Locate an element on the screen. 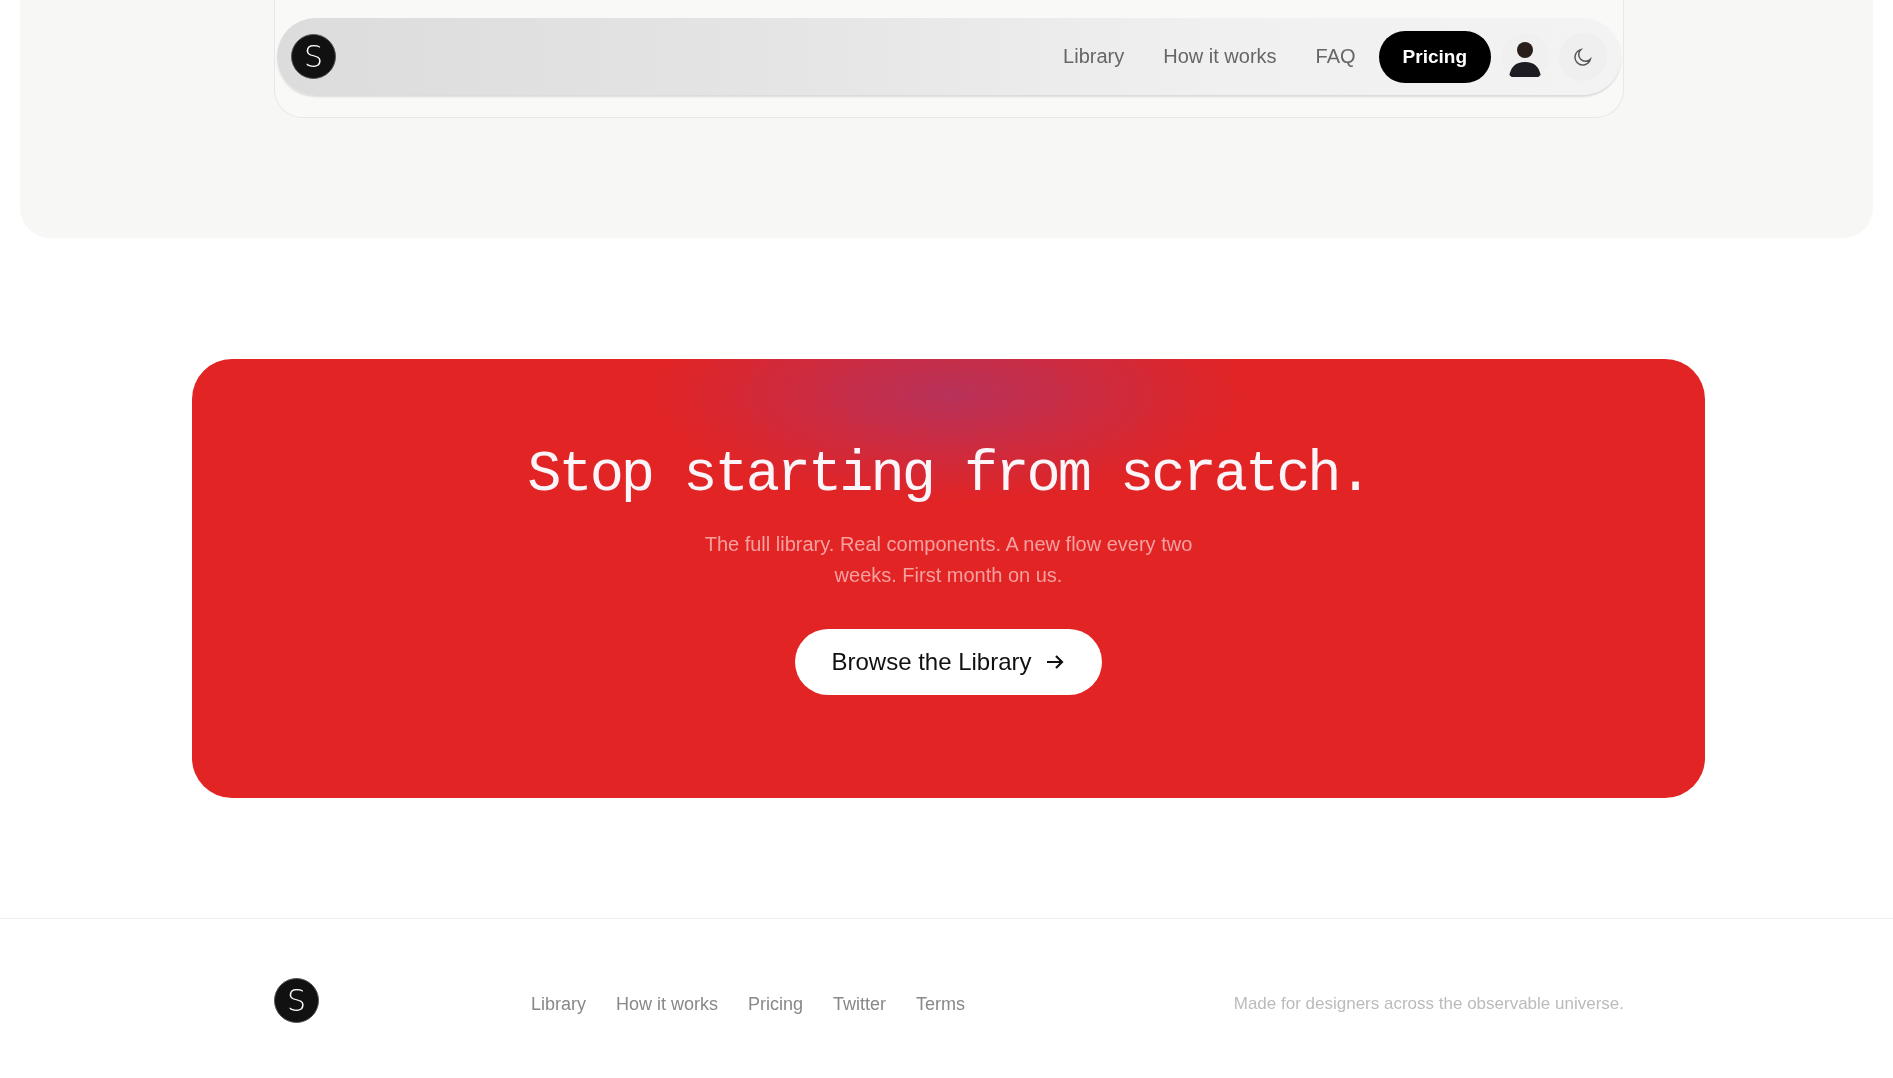 This screenshot has height=1078, width=1893. footer-link: Pricing is located at coordinates (776, 1004).